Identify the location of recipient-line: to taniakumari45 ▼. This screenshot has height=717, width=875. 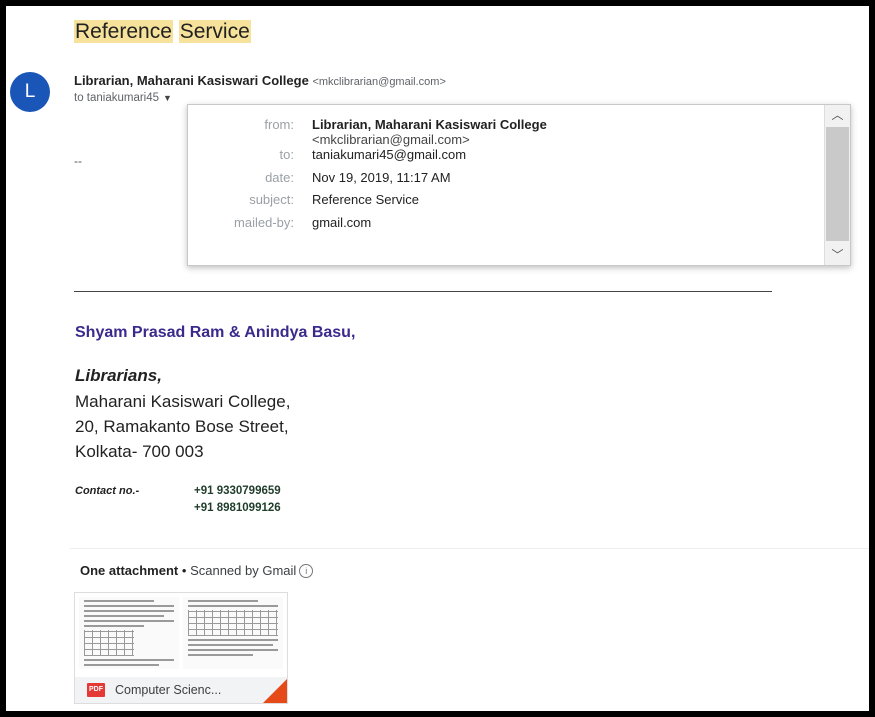
(123, 98).